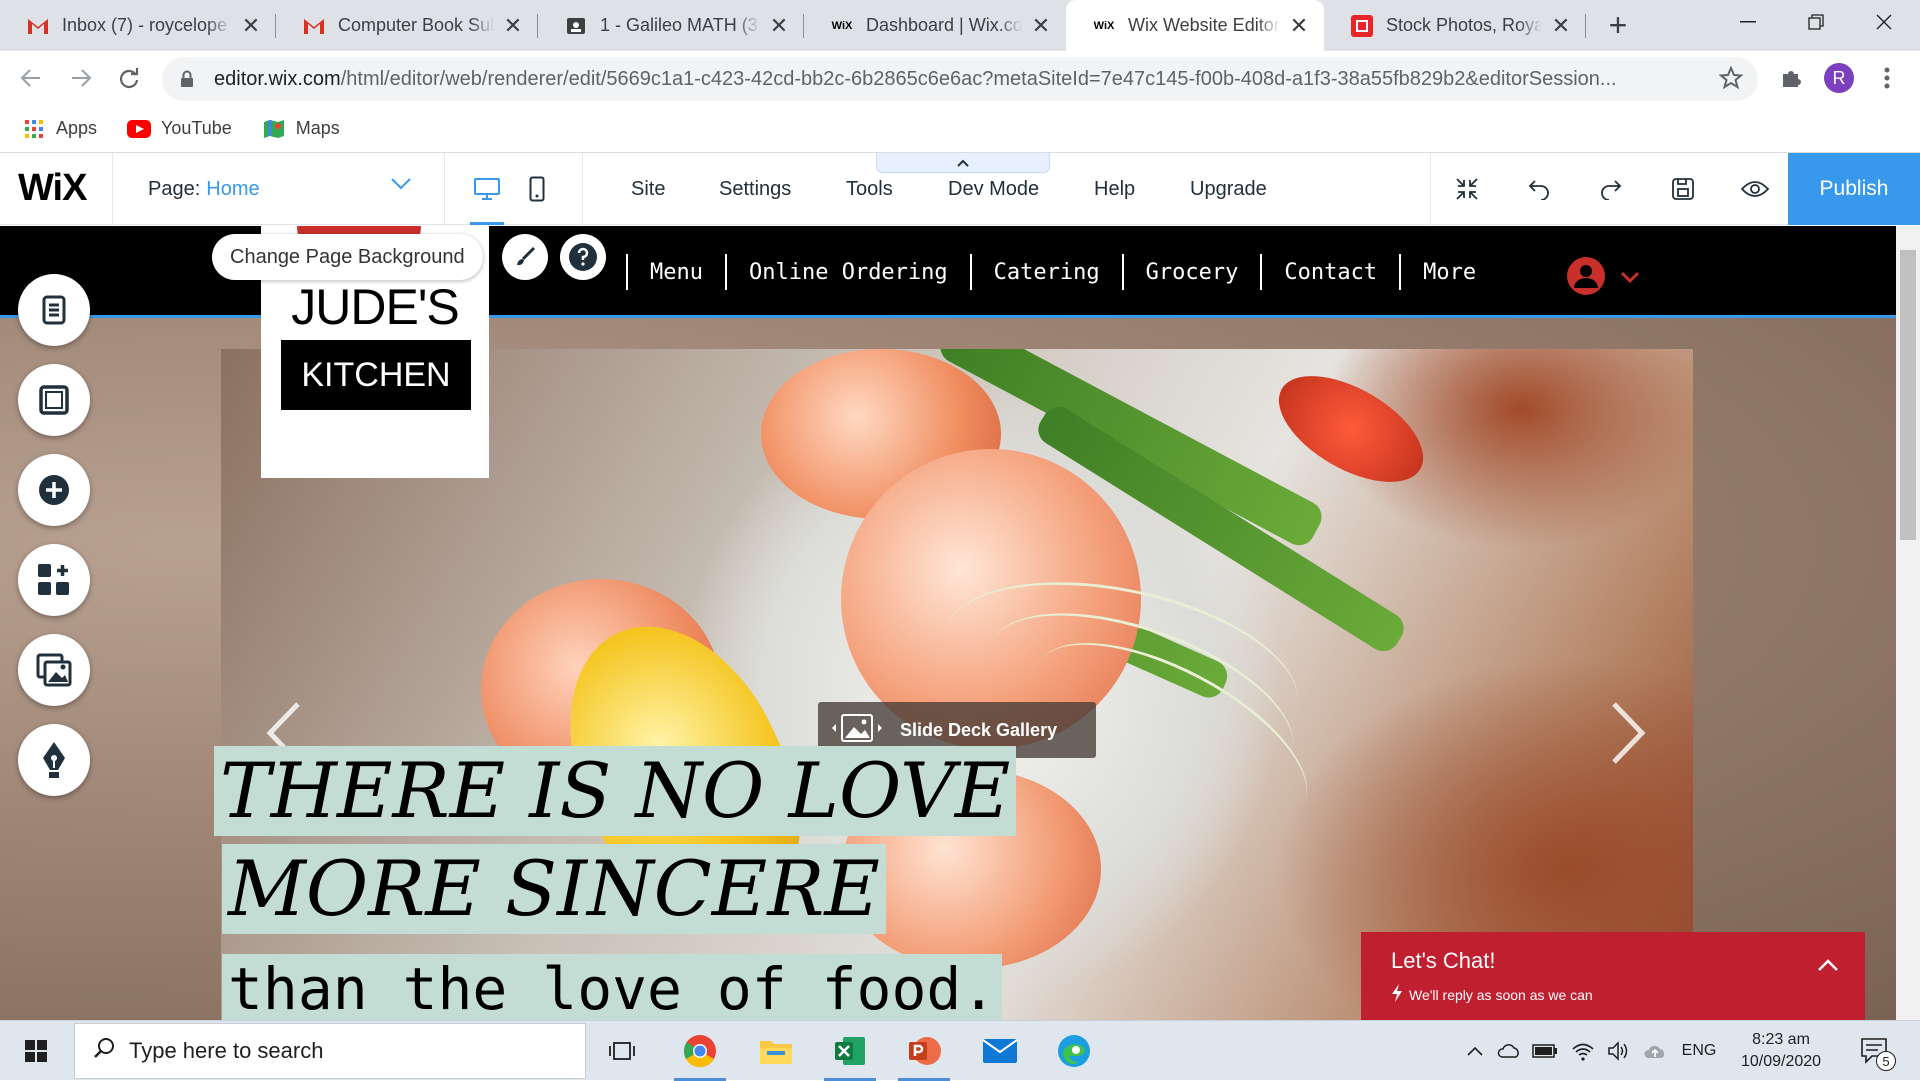  What do you see at coordinates (1854, 189) in the screenshot?
I see `publish-button: Publish` at bounding box center [1854, 189].